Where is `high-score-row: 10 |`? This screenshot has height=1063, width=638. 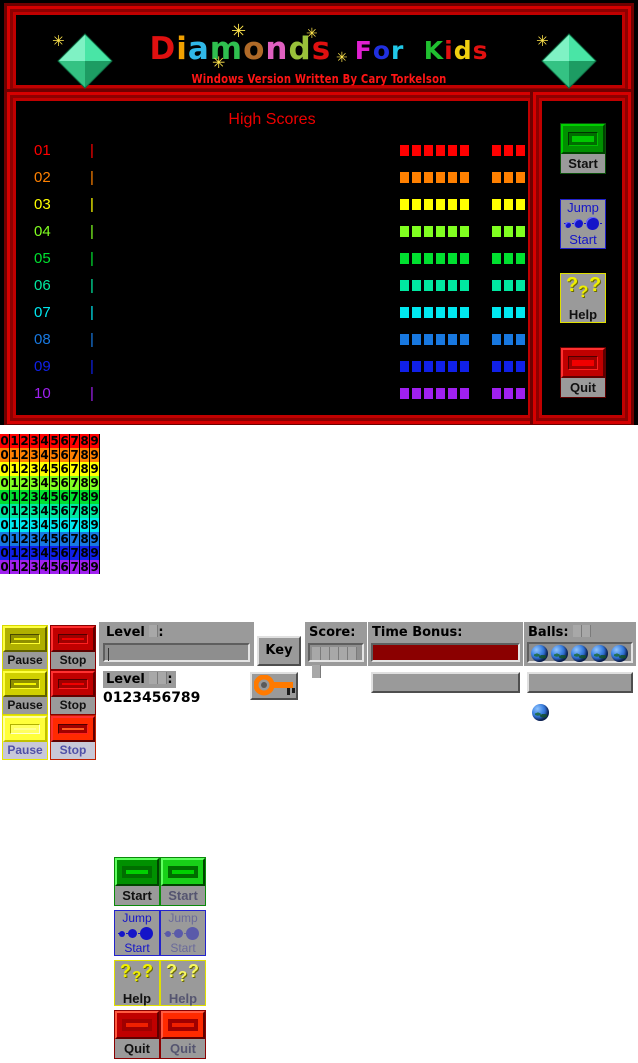
high-score-row: 10 | is located at coordinates (277, 393).